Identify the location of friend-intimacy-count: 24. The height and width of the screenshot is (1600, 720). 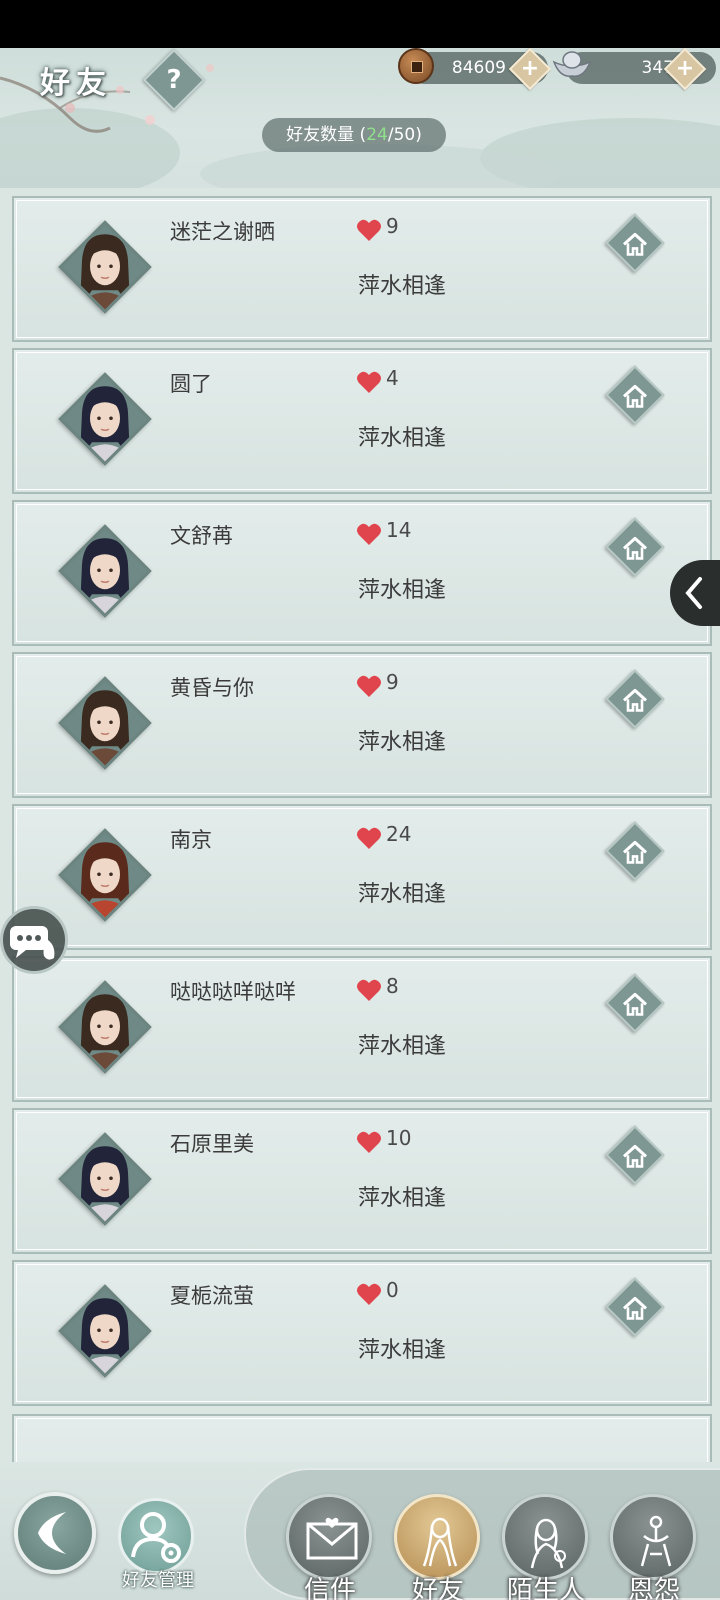
(399, 834).